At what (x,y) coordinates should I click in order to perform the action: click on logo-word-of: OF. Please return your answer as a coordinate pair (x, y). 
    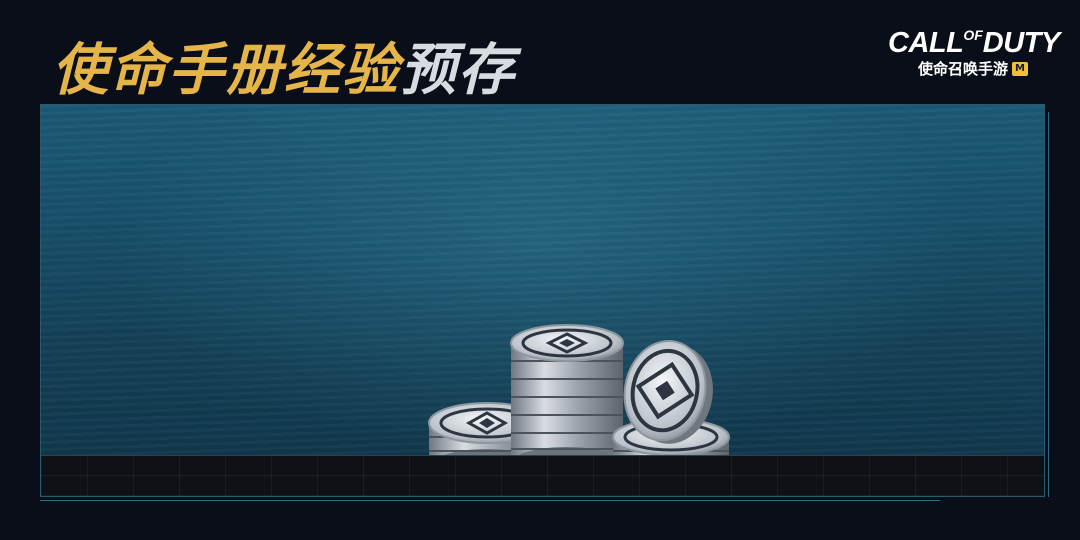
    Looking at the image, I should click on (973, 35).